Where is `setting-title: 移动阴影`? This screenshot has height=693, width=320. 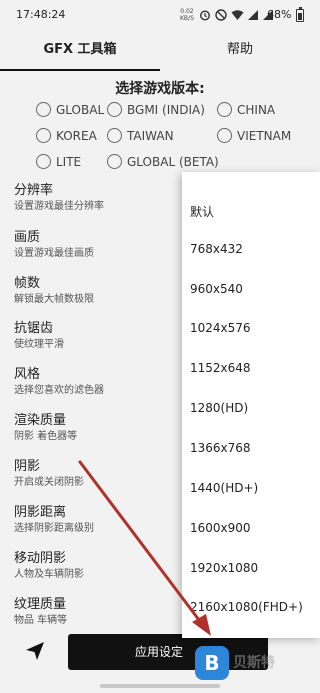
setting-title: 移动阴影 is located at coordinates (40, 558).